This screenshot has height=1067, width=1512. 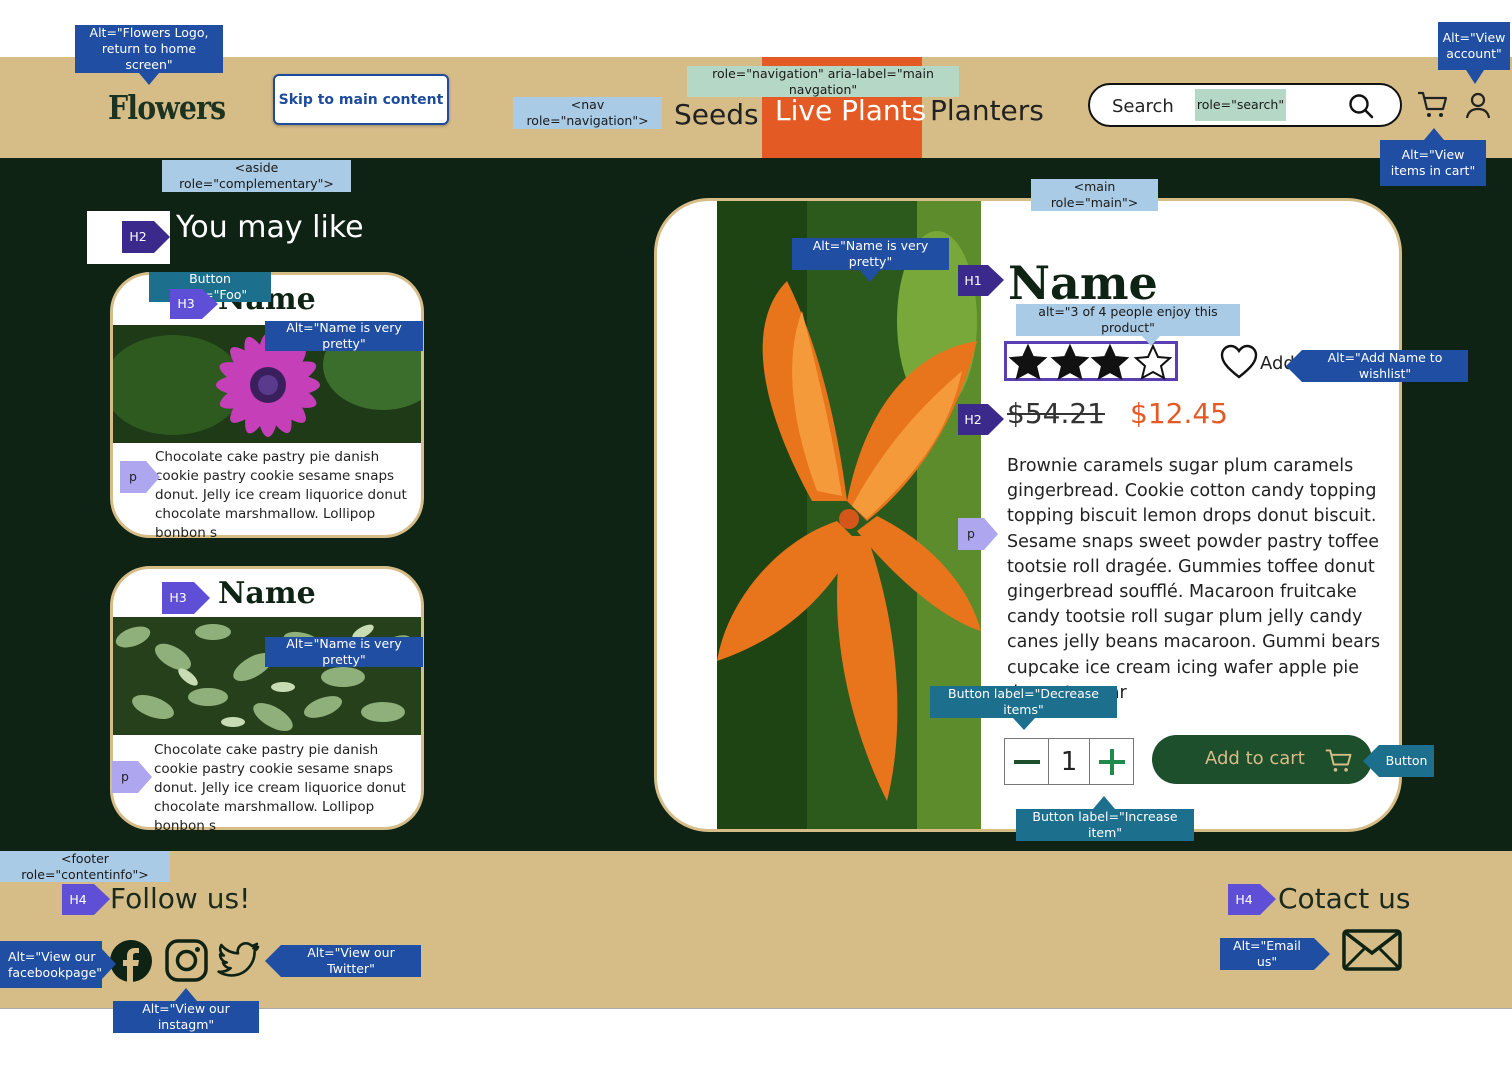 I want to click on nav-item-seeds: Seeds, so click(x=716, y=114).